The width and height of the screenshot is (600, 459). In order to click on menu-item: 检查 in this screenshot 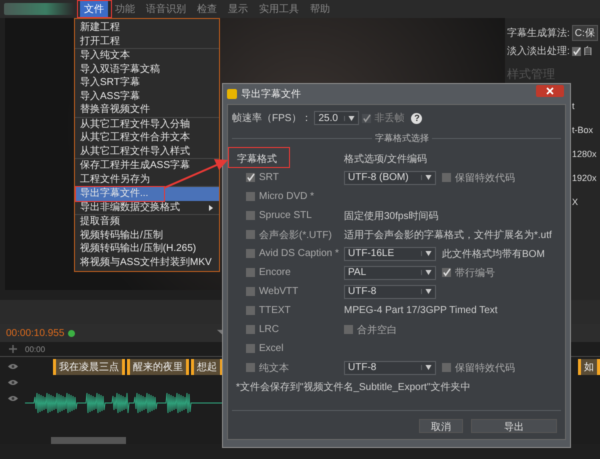, I will do `click(207, 9)`.